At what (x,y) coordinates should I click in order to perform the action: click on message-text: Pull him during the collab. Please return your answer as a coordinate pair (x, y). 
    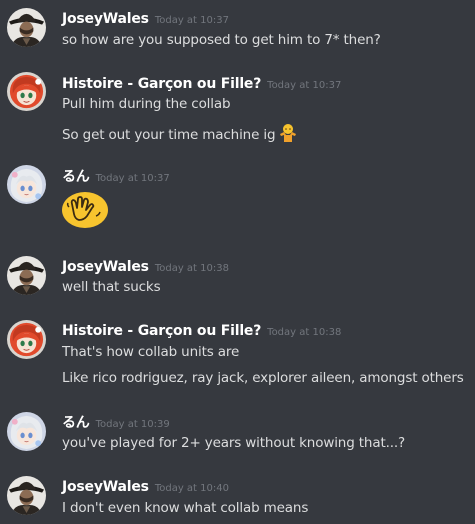
    Looking at the image, I should click on (146, 104).